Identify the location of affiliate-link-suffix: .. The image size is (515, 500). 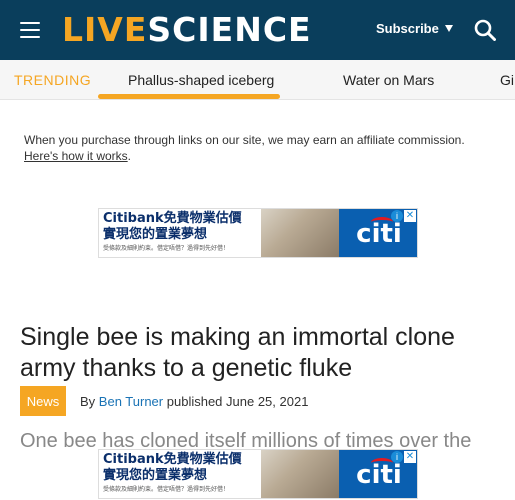
(129, 156).